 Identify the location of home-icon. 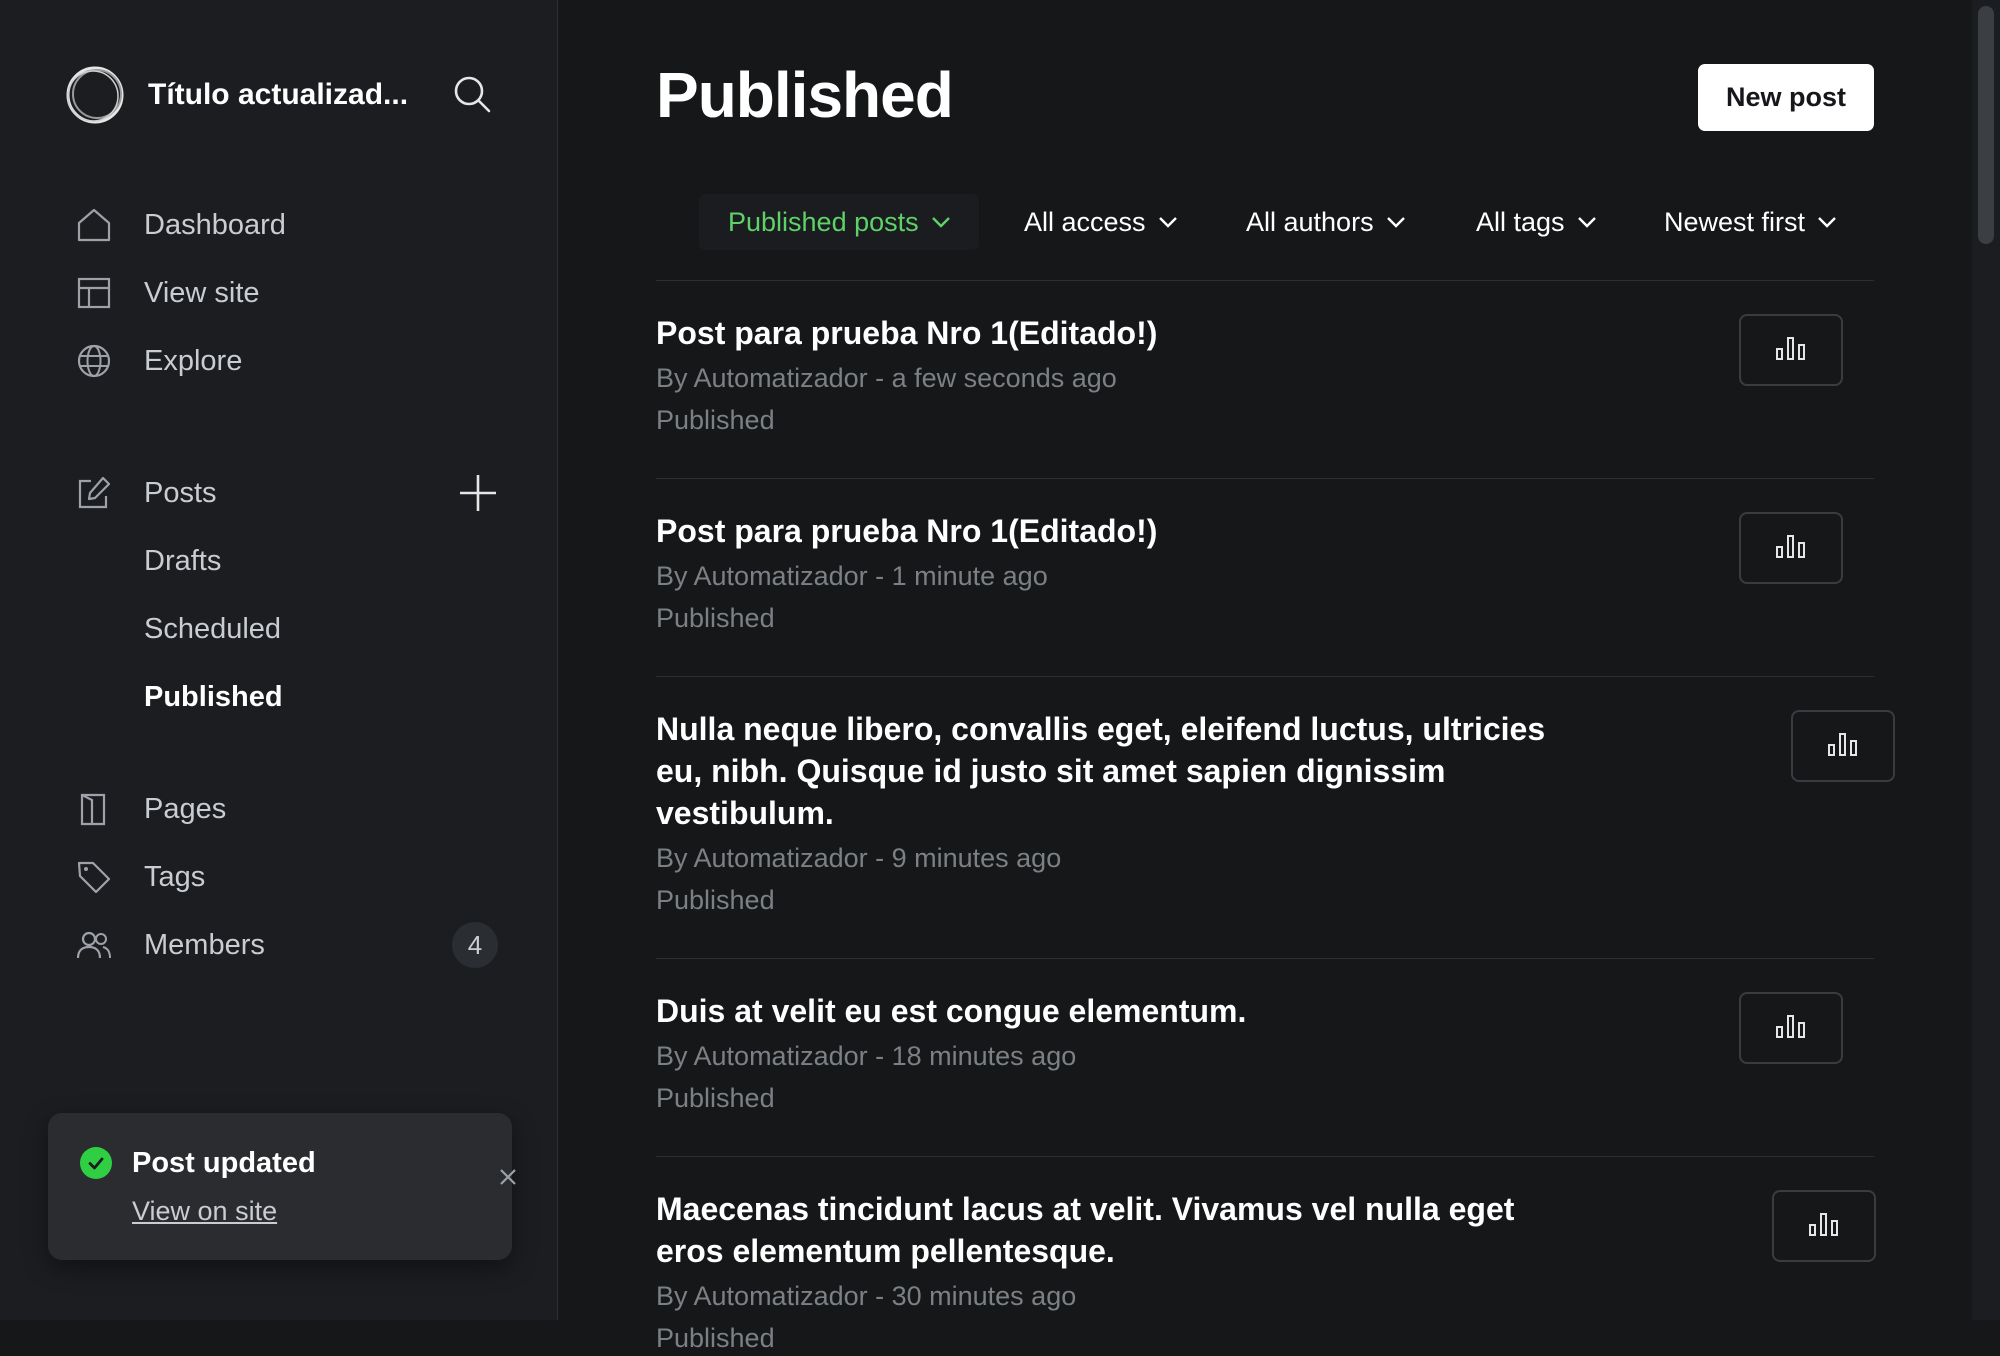
(94, 225).